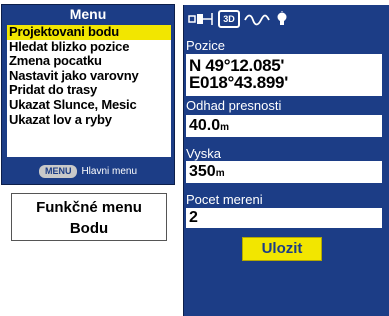 The width and height of the screenshot is (389, 316). Describe the element at coordinates (234, 105) in the screenshot. I see `accuracy-label: Odhad presnosti` at that location.